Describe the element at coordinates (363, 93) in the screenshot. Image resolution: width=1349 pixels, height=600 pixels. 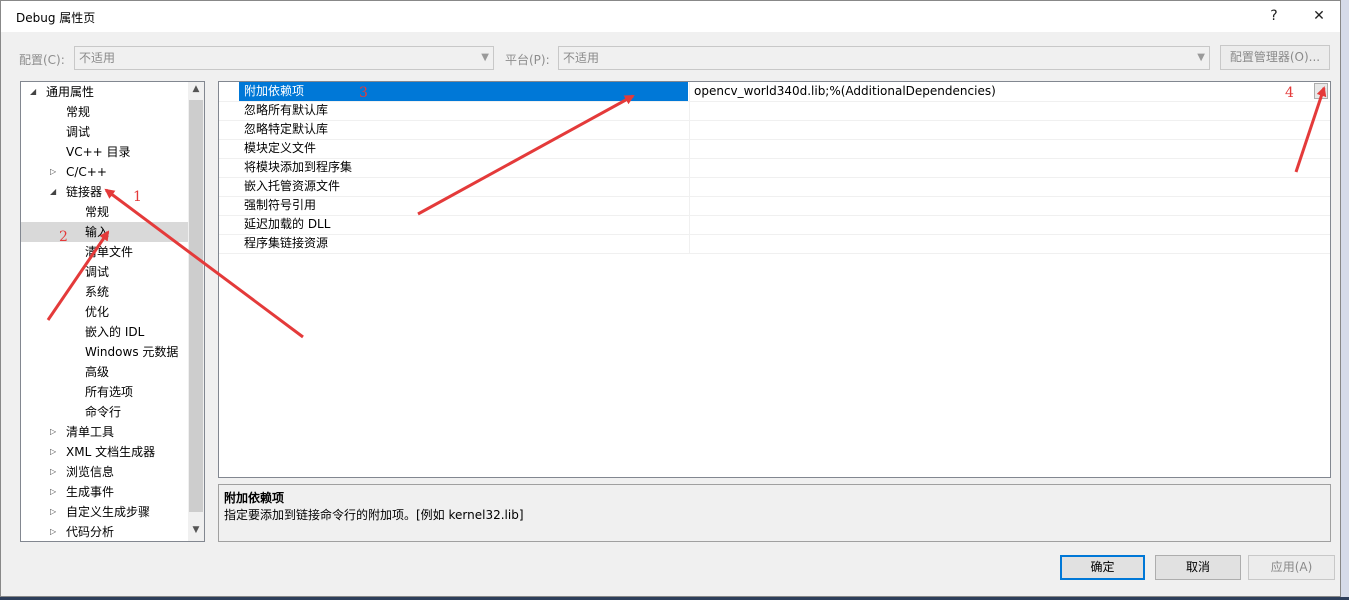
I see `annotation-number-3: 3` at that location.